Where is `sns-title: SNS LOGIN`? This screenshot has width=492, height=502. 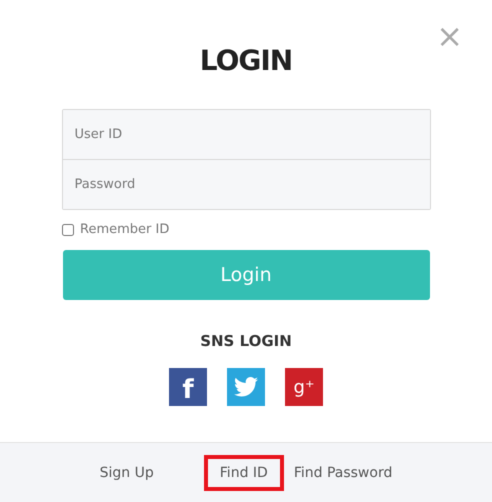 sns-title: SNS LOGIN is located at coordinates (246, 341).